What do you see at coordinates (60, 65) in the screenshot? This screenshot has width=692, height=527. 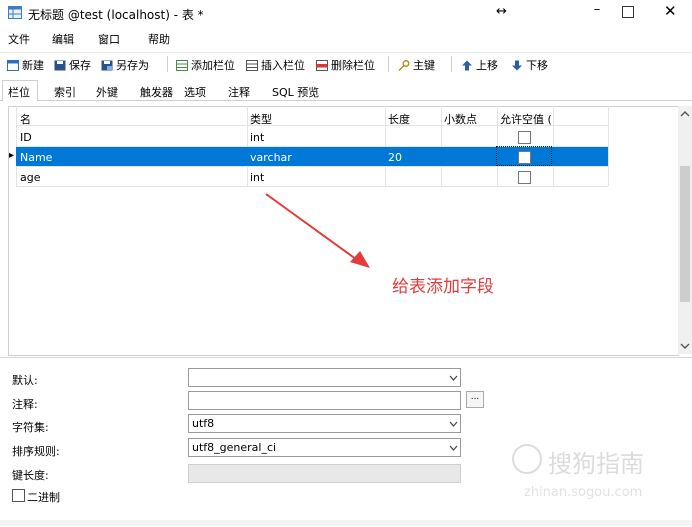 I see `save-icon` at bounding box center [60, 65].